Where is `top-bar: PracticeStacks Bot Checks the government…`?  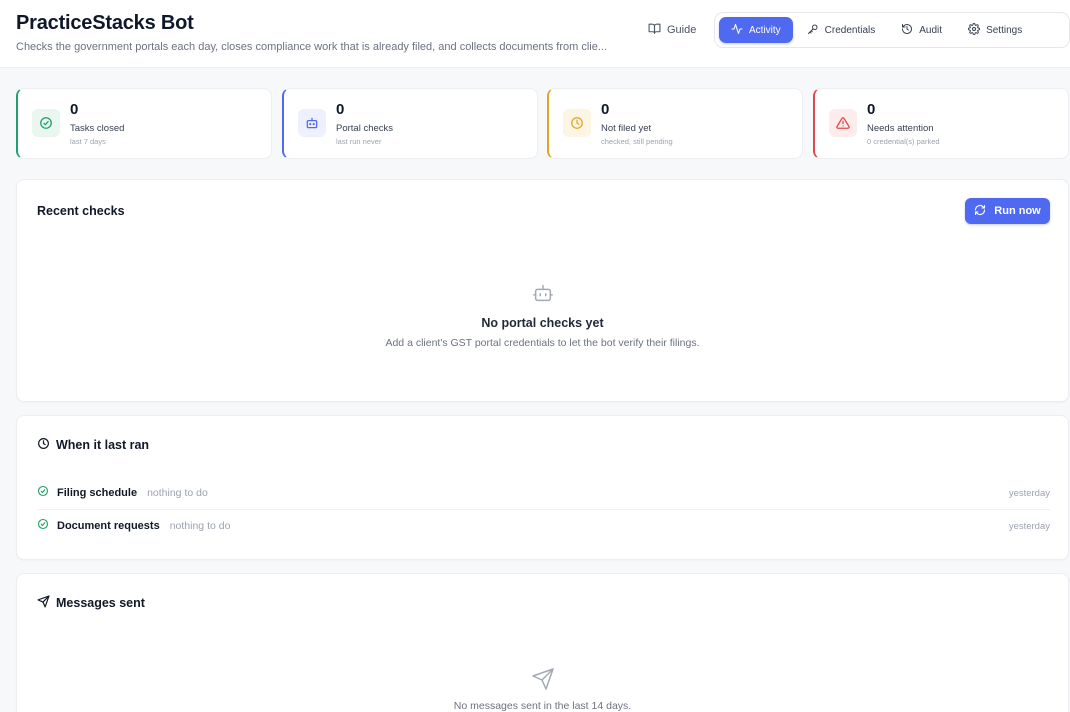 top-bar: PracticeStacks Bot Checks the government… is located at coordinates (535, 34).